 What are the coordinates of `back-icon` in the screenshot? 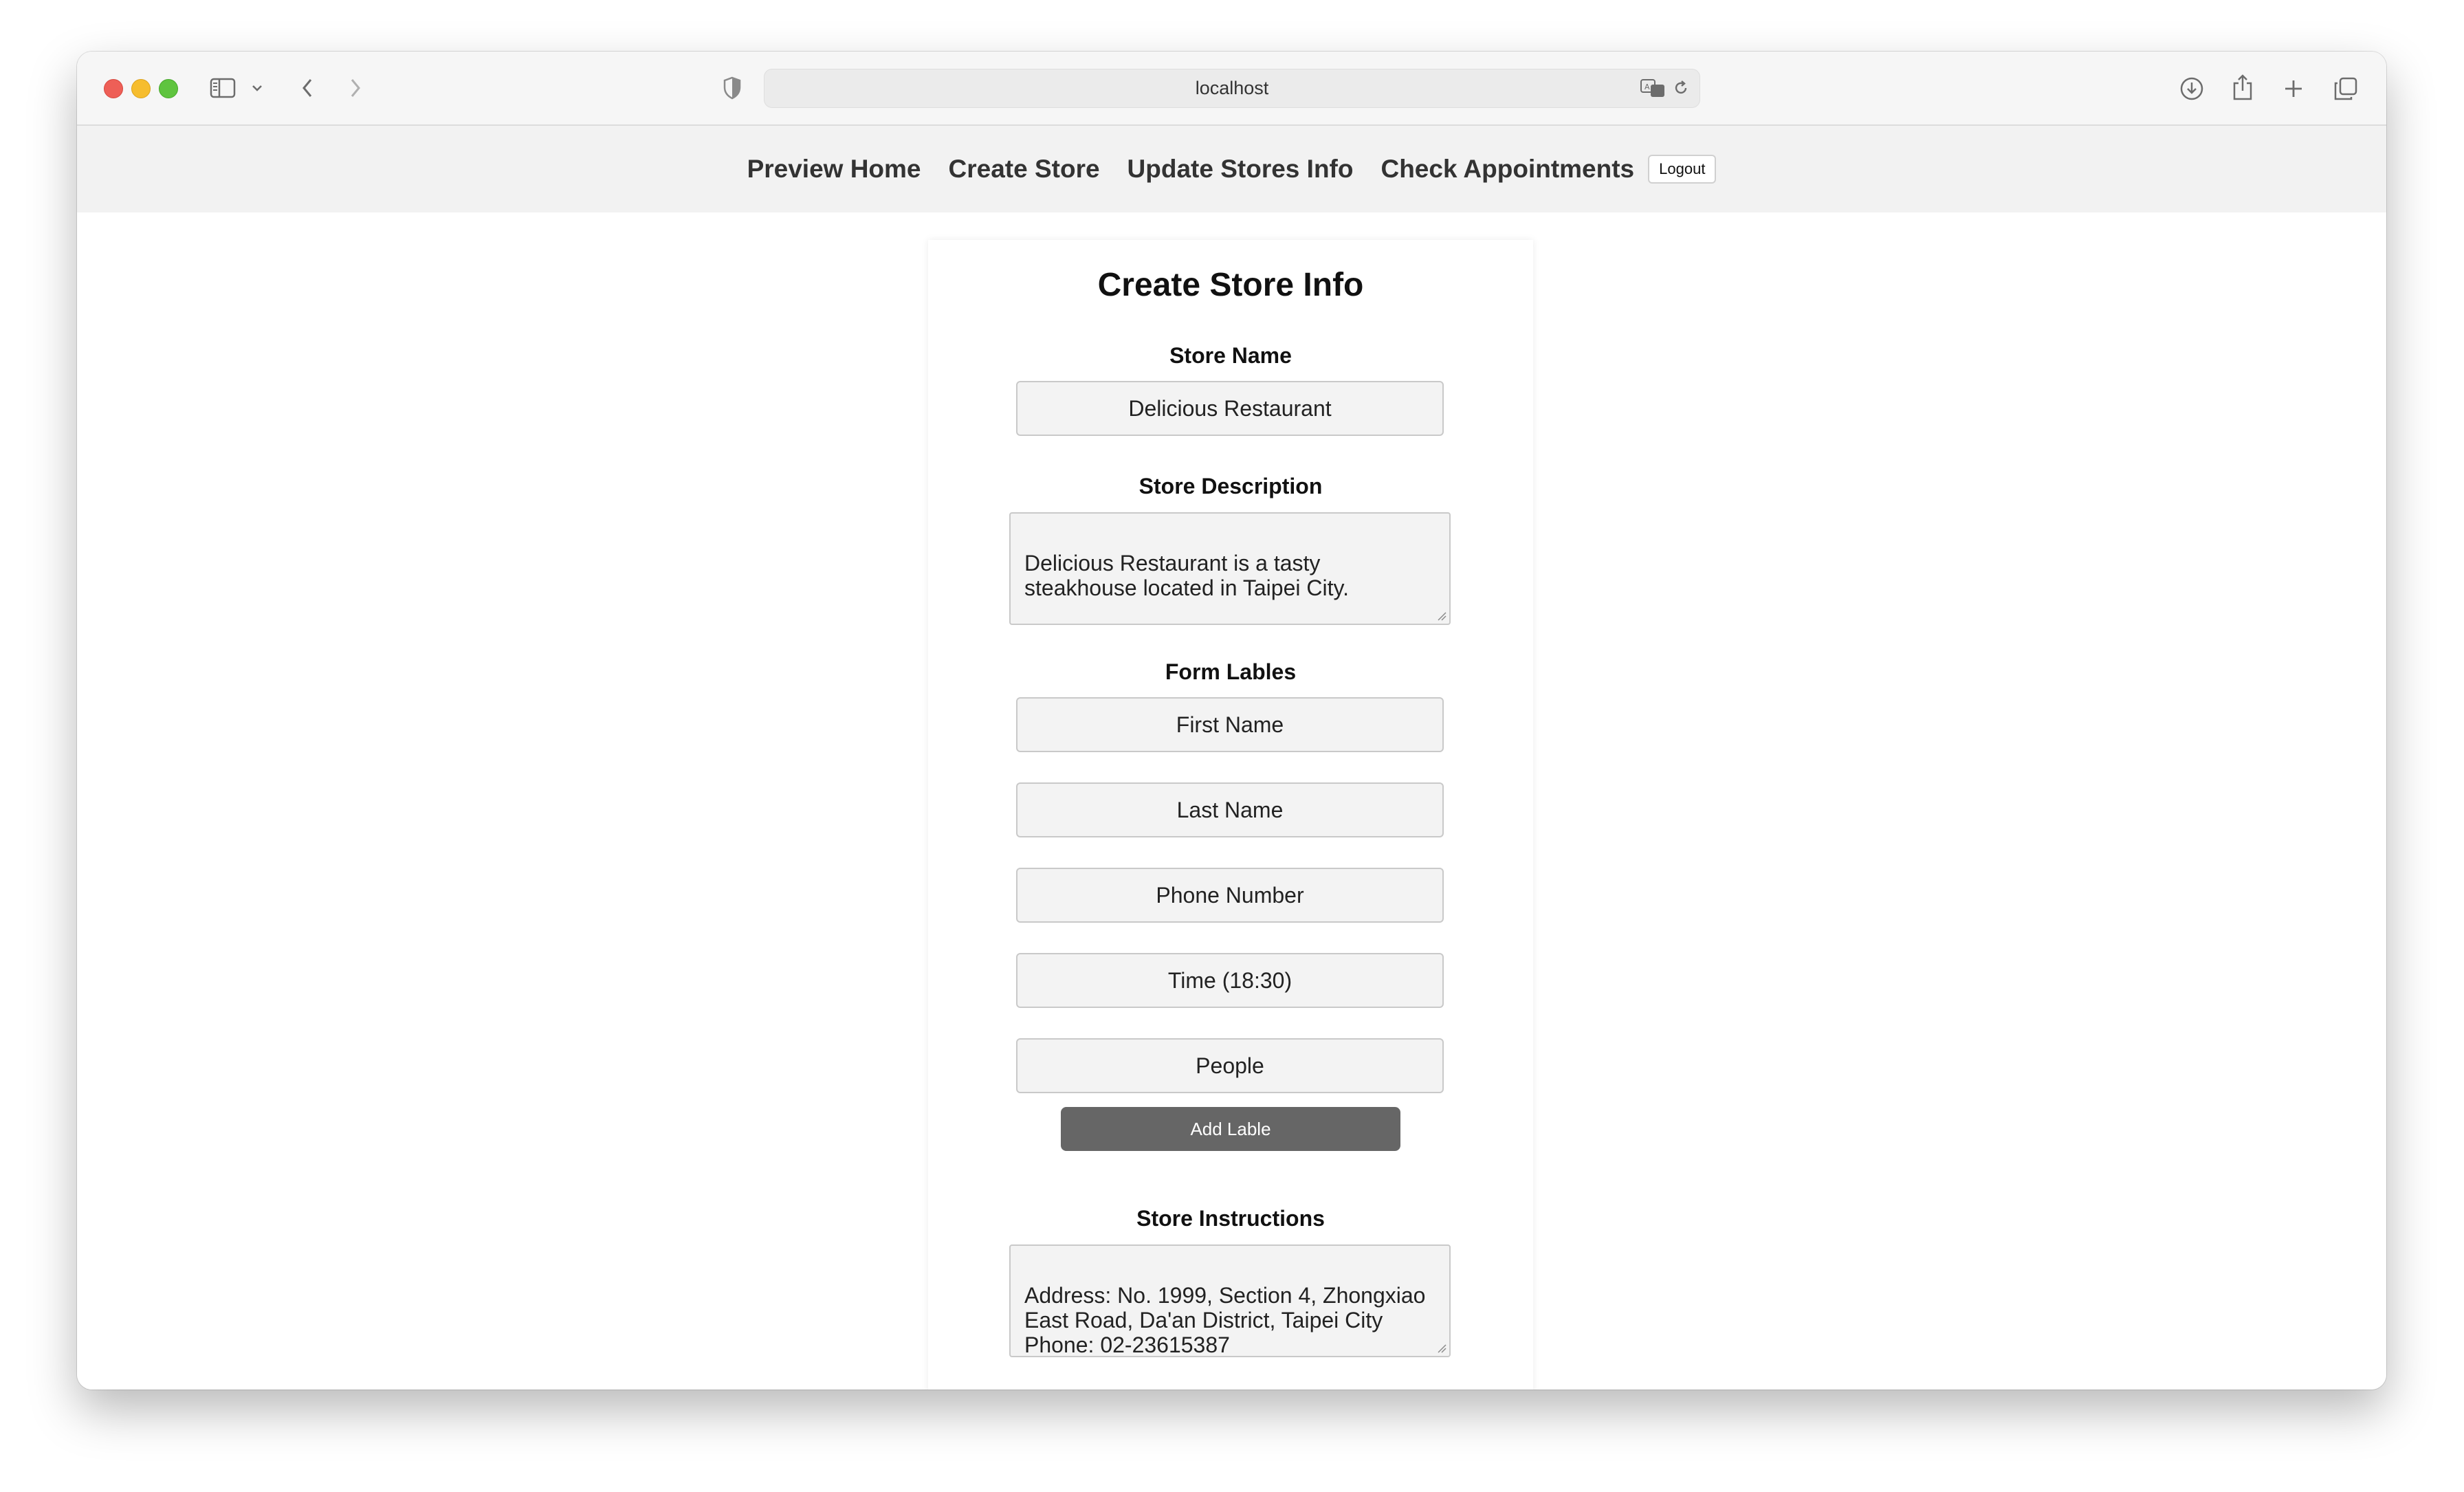 It's located at (307, 88).